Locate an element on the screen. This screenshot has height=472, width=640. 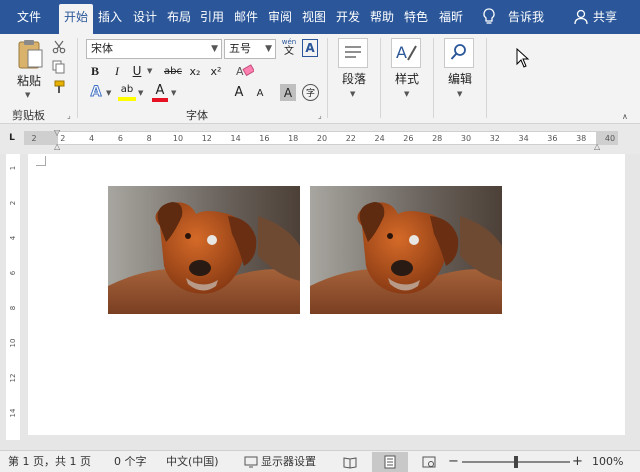
styles-label: 样式 is located at coordinates (407, 78).